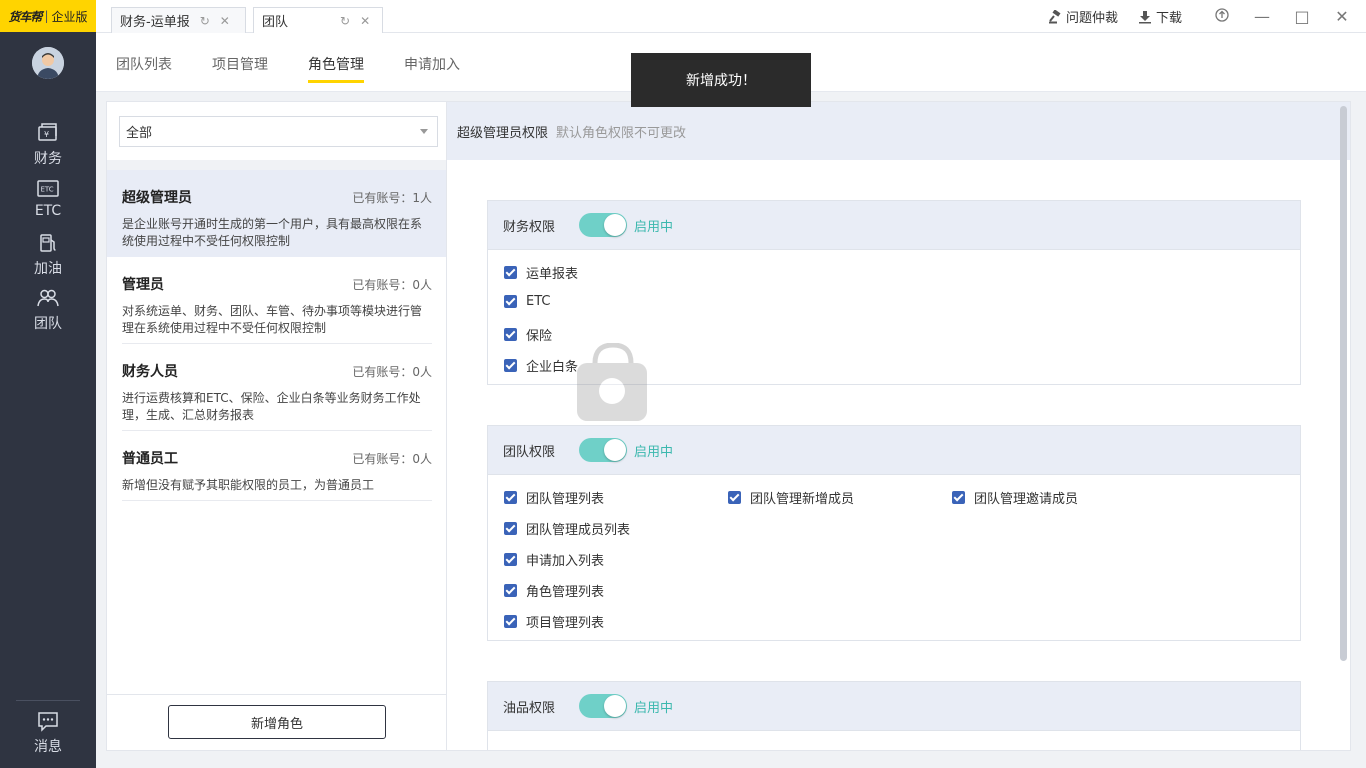 The height and width of the screenshot is (768, 1366). What do you see at coordinates (1262, 16) in the screenshot?
I see `minimize-icon: —` at bounding box center [1262, 16].